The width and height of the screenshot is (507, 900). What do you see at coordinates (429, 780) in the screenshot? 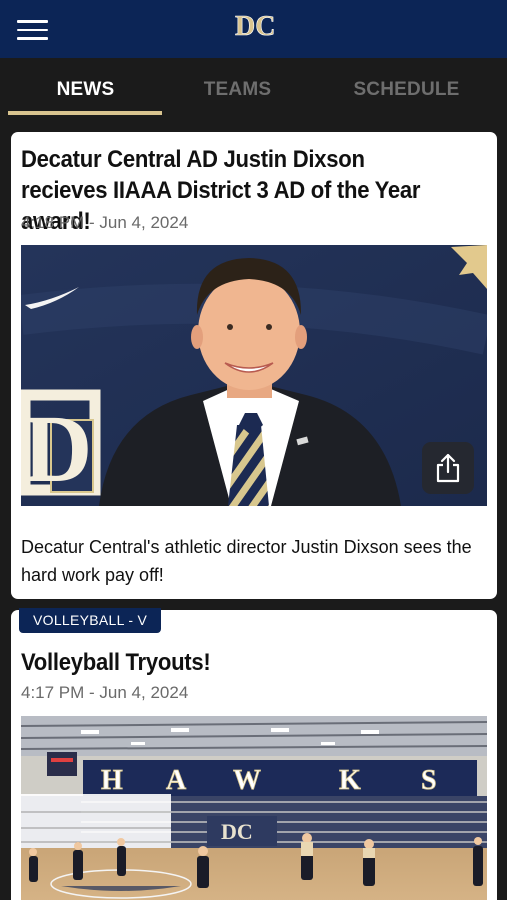
I see `banner-letter: S` at bounding box center [429, 780].